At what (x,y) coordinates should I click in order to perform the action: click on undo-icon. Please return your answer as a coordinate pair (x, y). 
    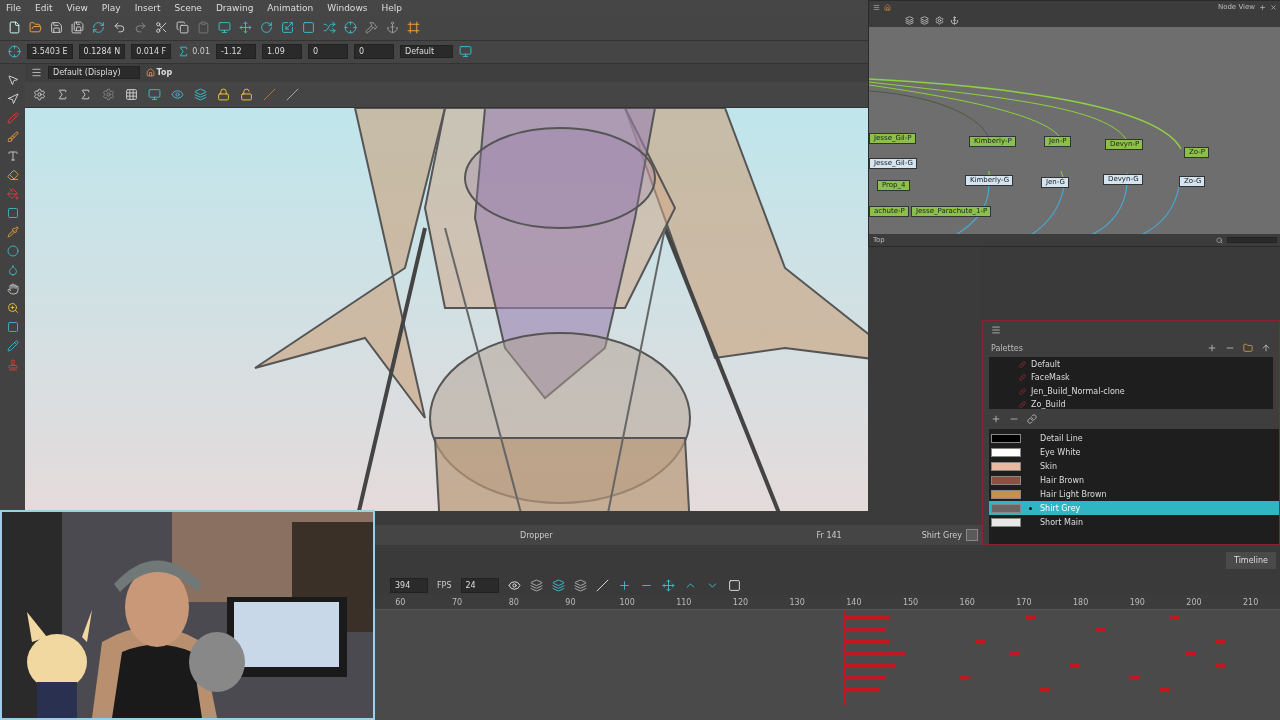
    Looking at the image, I should click on (119, 28).